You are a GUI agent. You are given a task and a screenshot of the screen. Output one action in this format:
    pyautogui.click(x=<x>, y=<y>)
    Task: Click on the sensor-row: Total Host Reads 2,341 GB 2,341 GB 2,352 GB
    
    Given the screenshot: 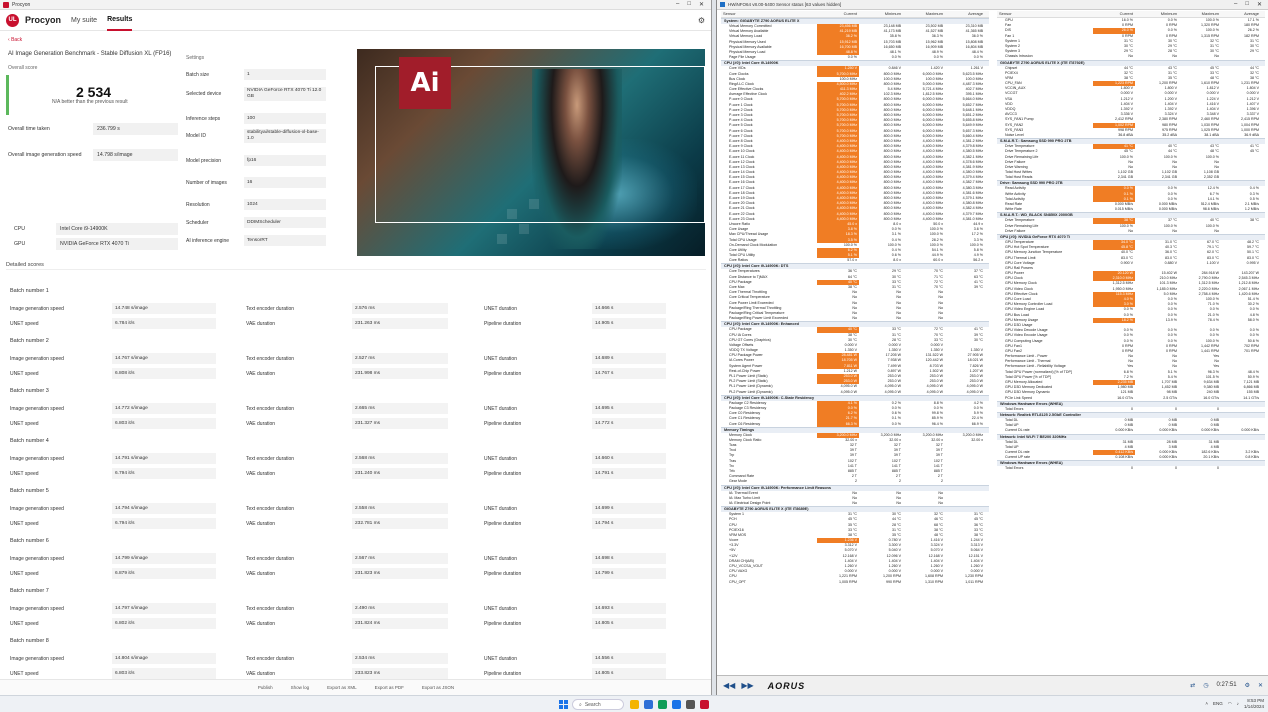 What is the action you would take?
    pyautogui.click(x=1131, y=177)
    